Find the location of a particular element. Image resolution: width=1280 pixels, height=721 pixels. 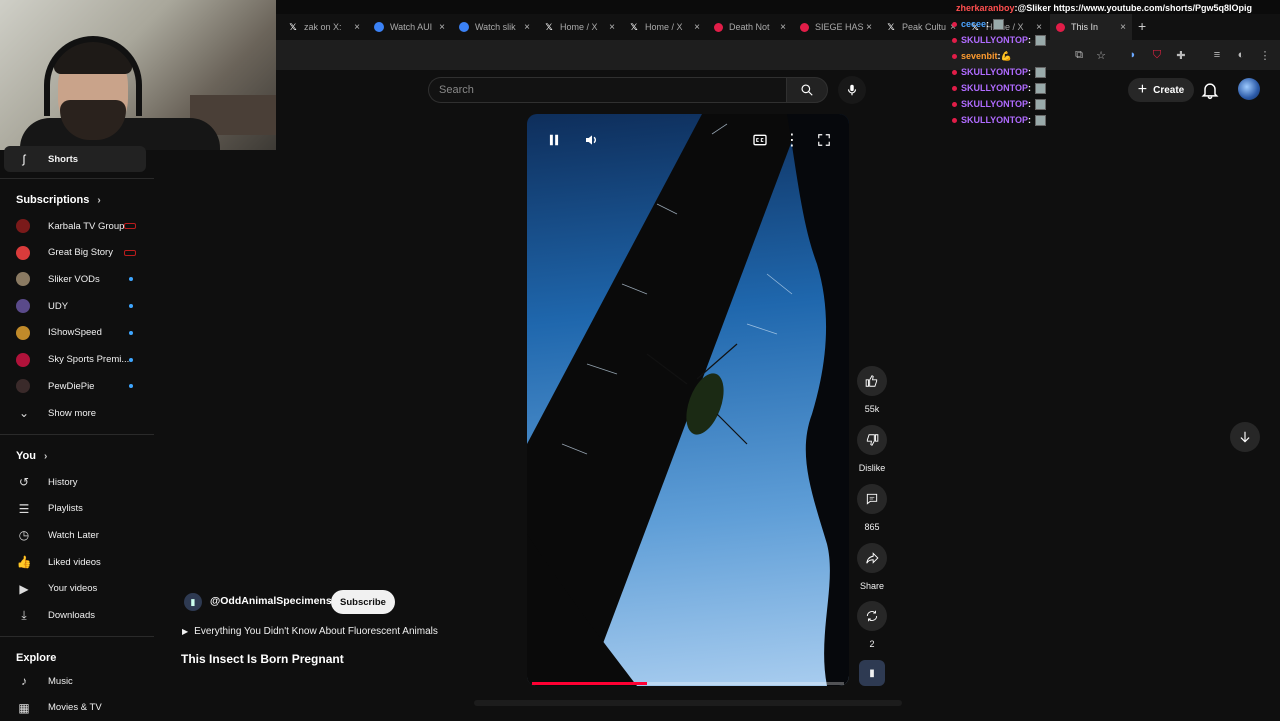

pause-icon is located at coordinates (554, 140).